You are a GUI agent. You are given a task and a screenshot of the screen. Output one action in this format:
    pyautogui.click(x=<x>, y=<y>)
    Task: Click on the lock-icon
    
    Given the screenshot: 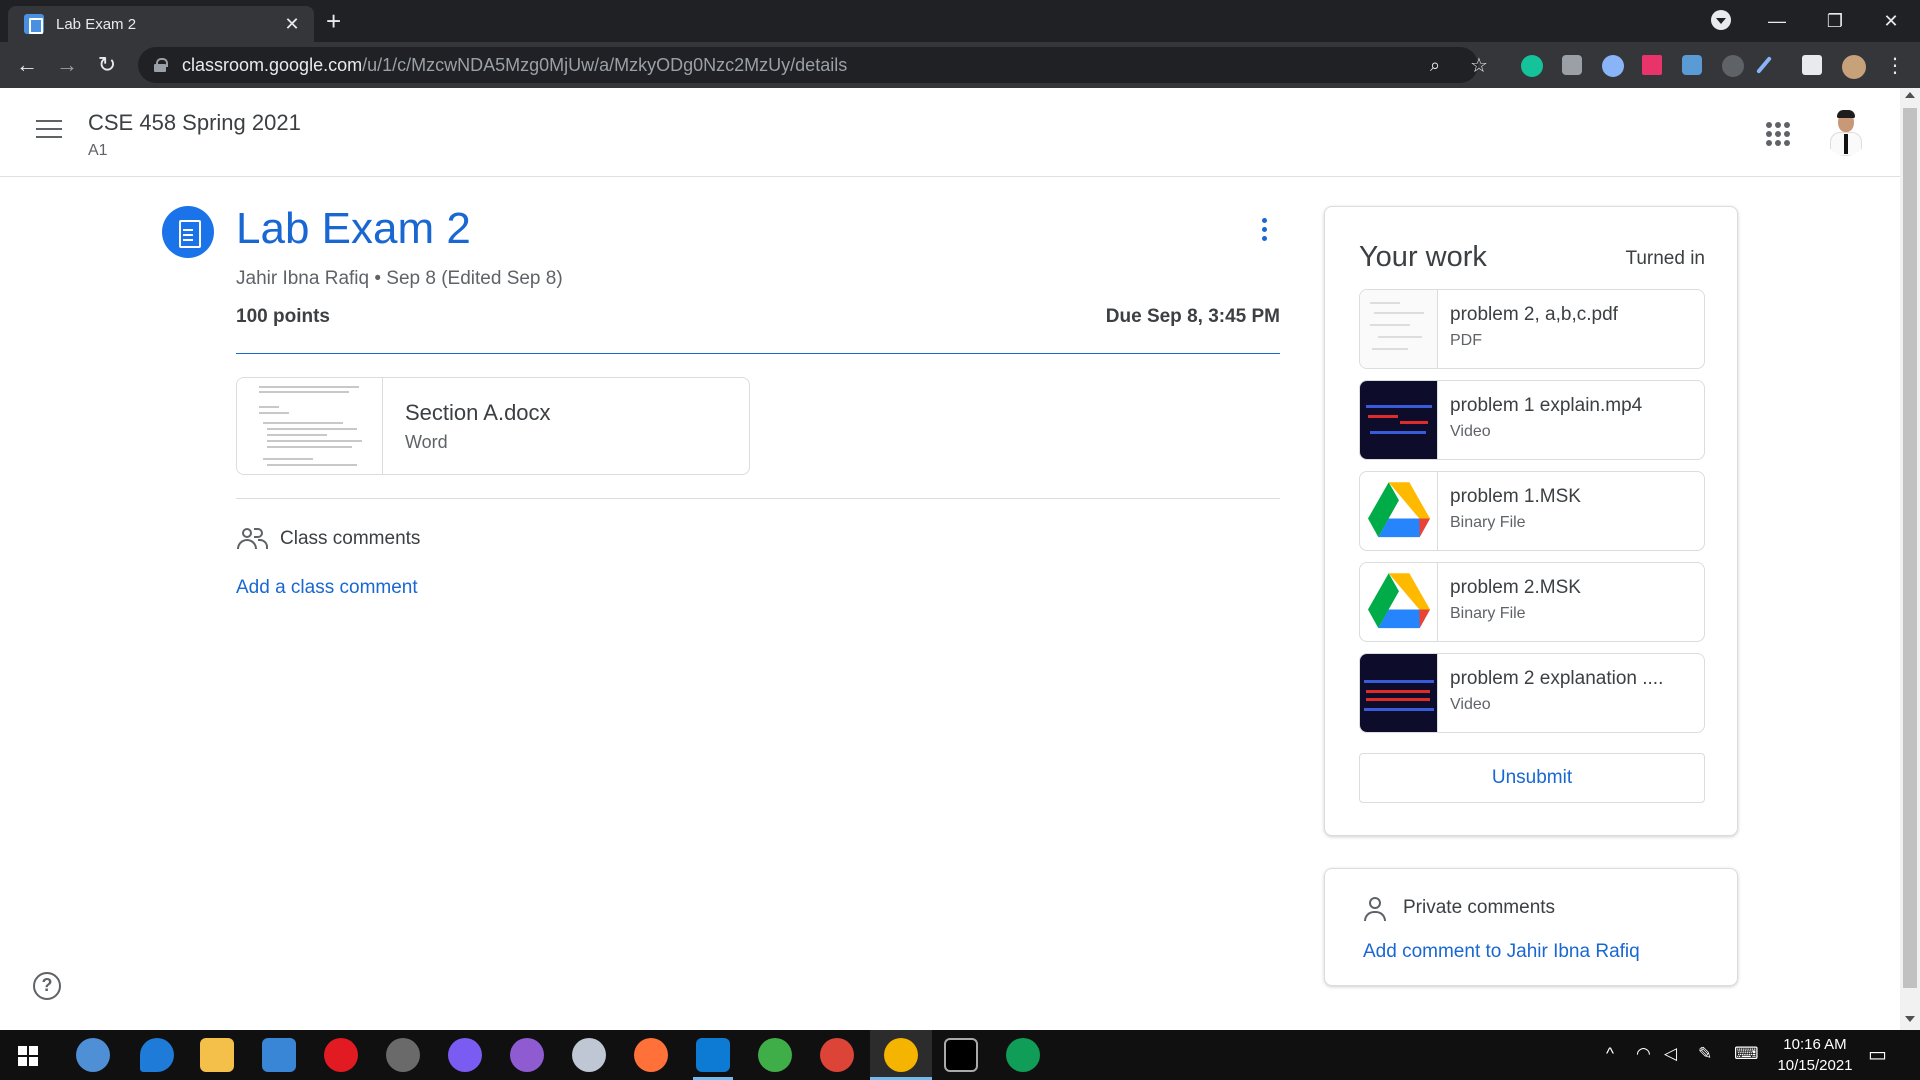 What is the action you would take?
    pyautogui.click(x=161, y=65)
    